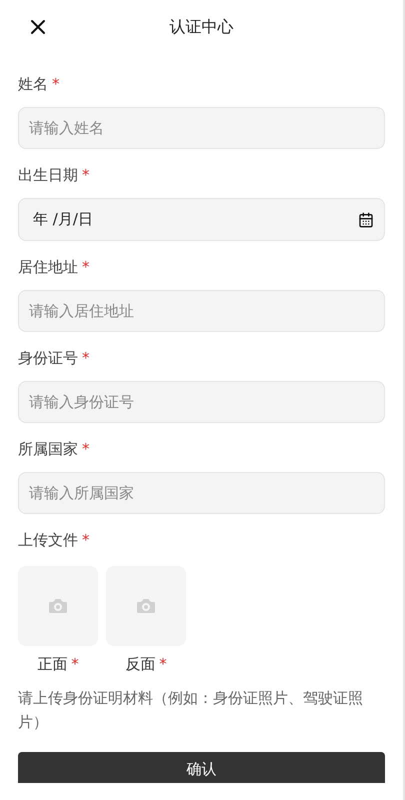 The image size is (405, 800). Describe the element at coordinates (201, 402) in the screenshot. I see `input-field: 请输入身份证号` at that location.